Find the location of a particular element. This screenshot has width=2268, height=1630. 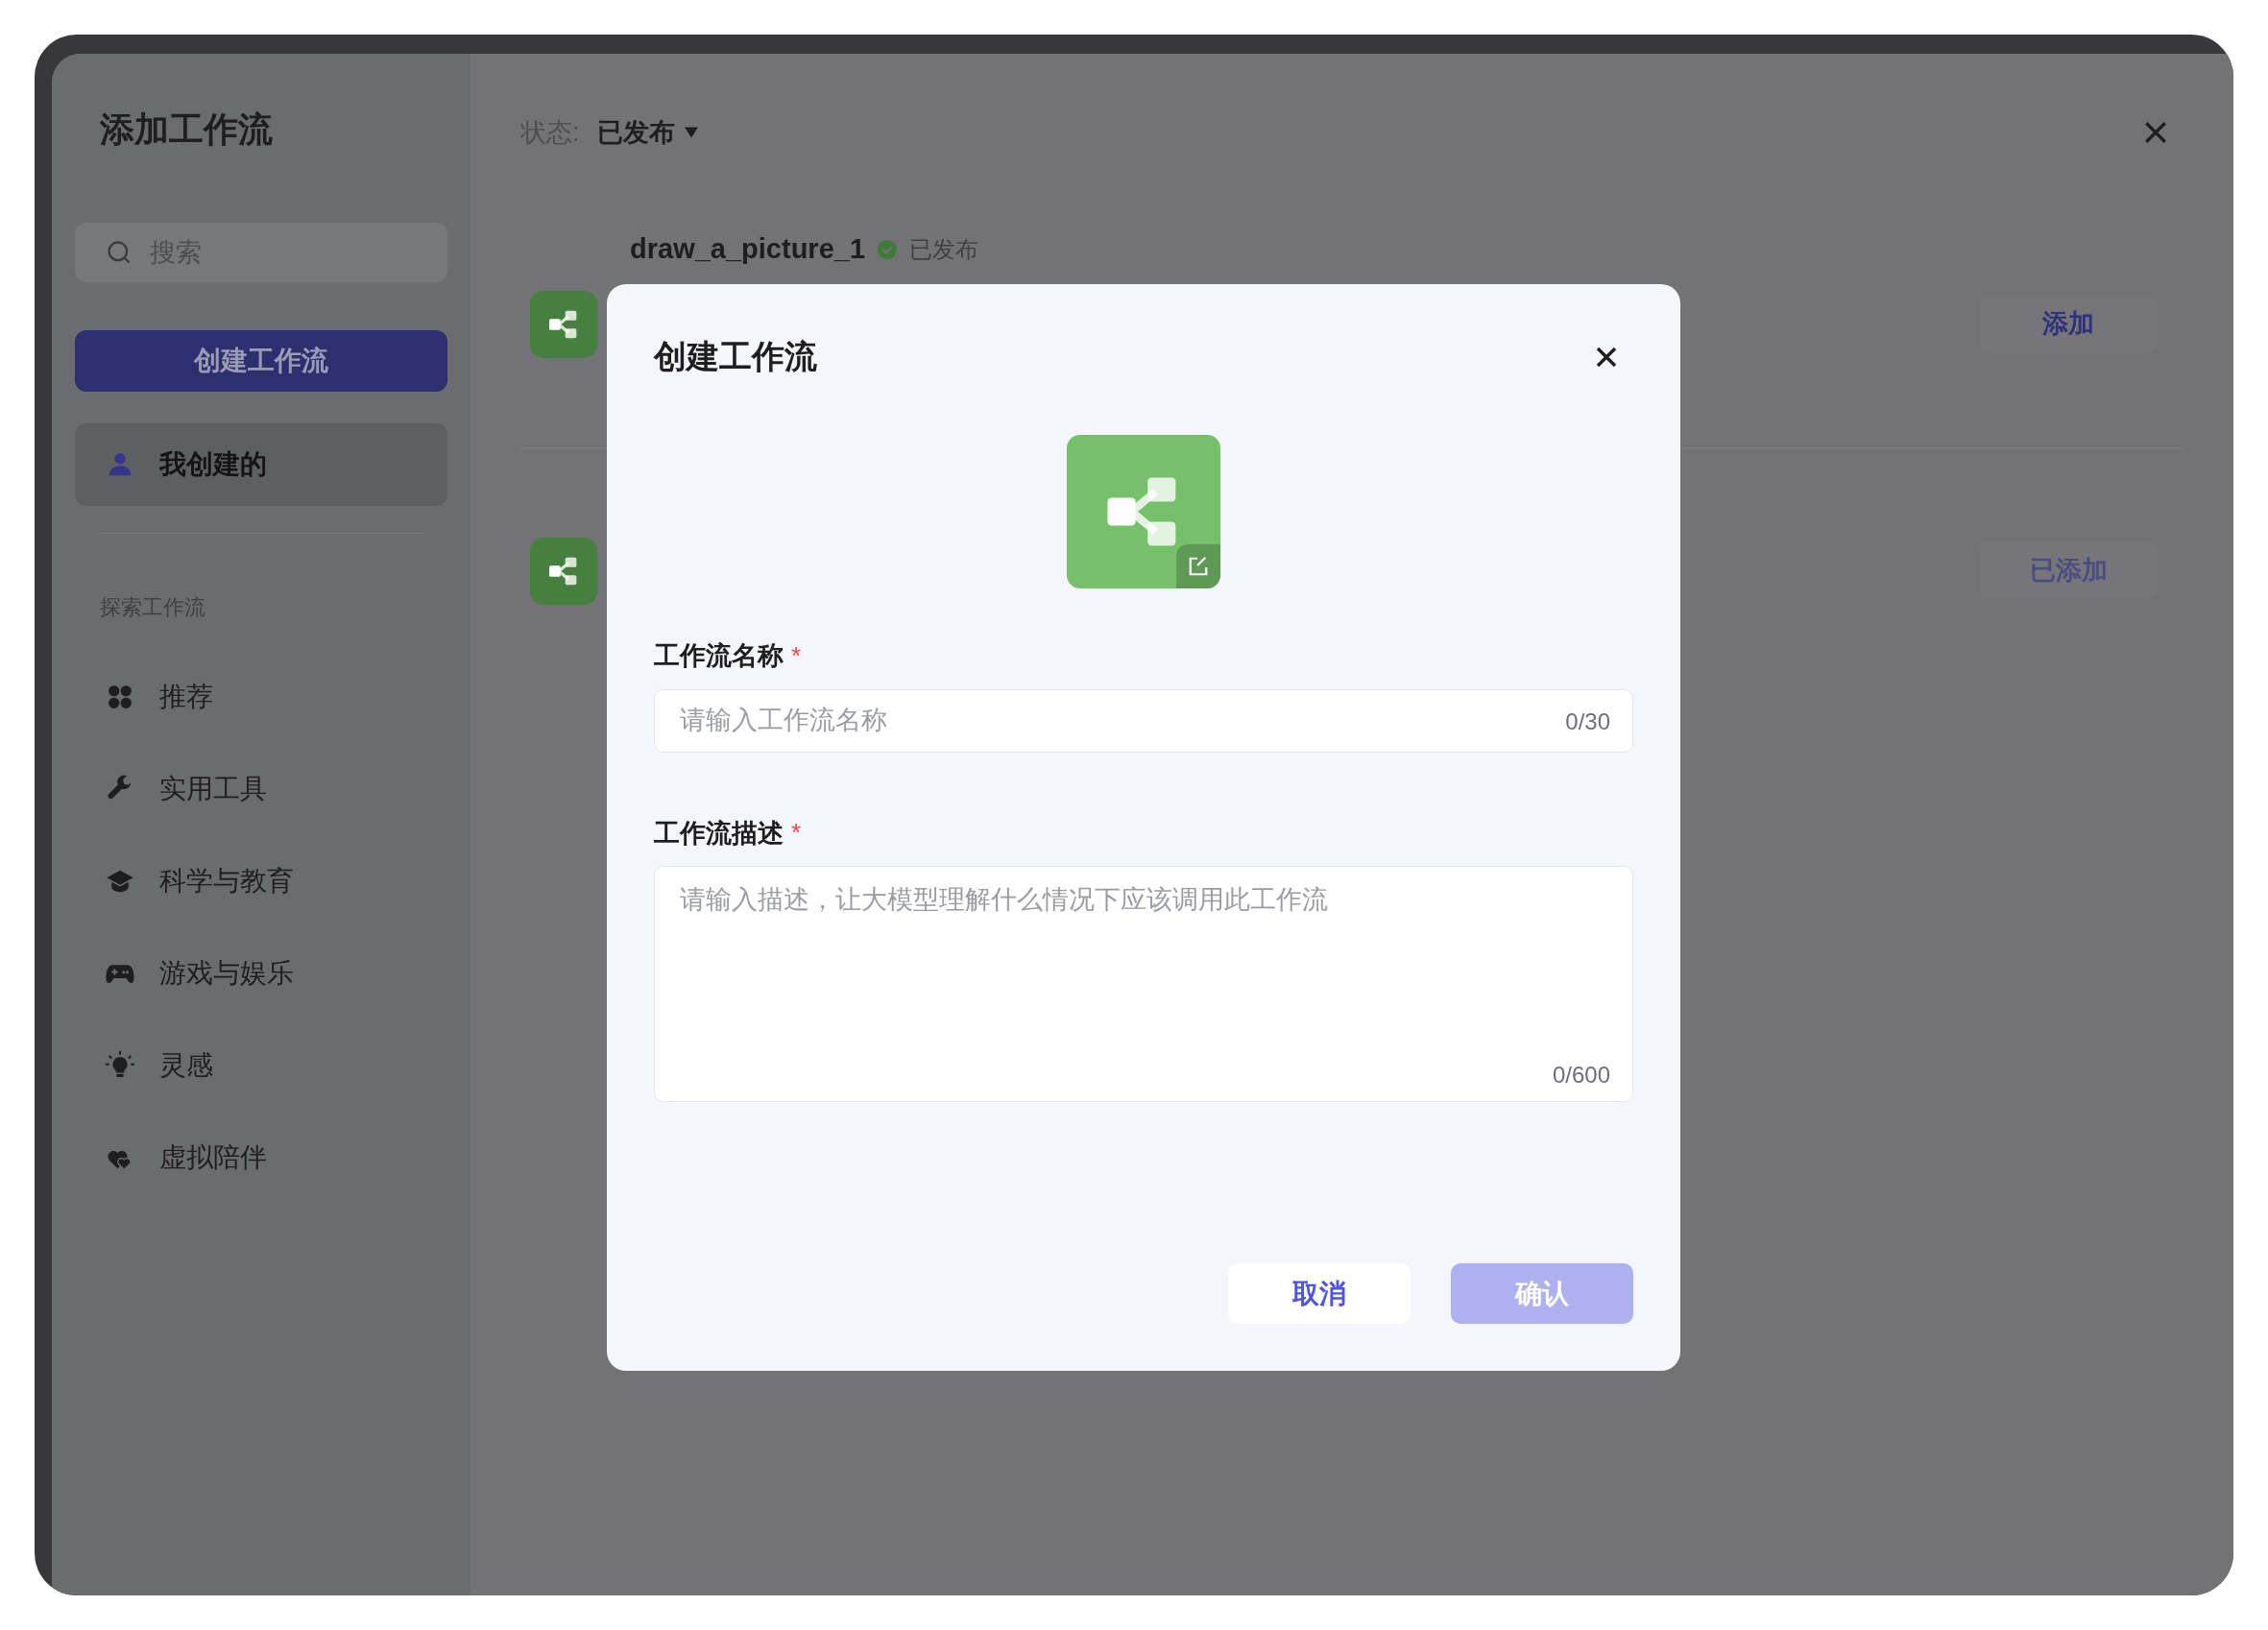

bulb-icon is located at coordinates (120, 1066).